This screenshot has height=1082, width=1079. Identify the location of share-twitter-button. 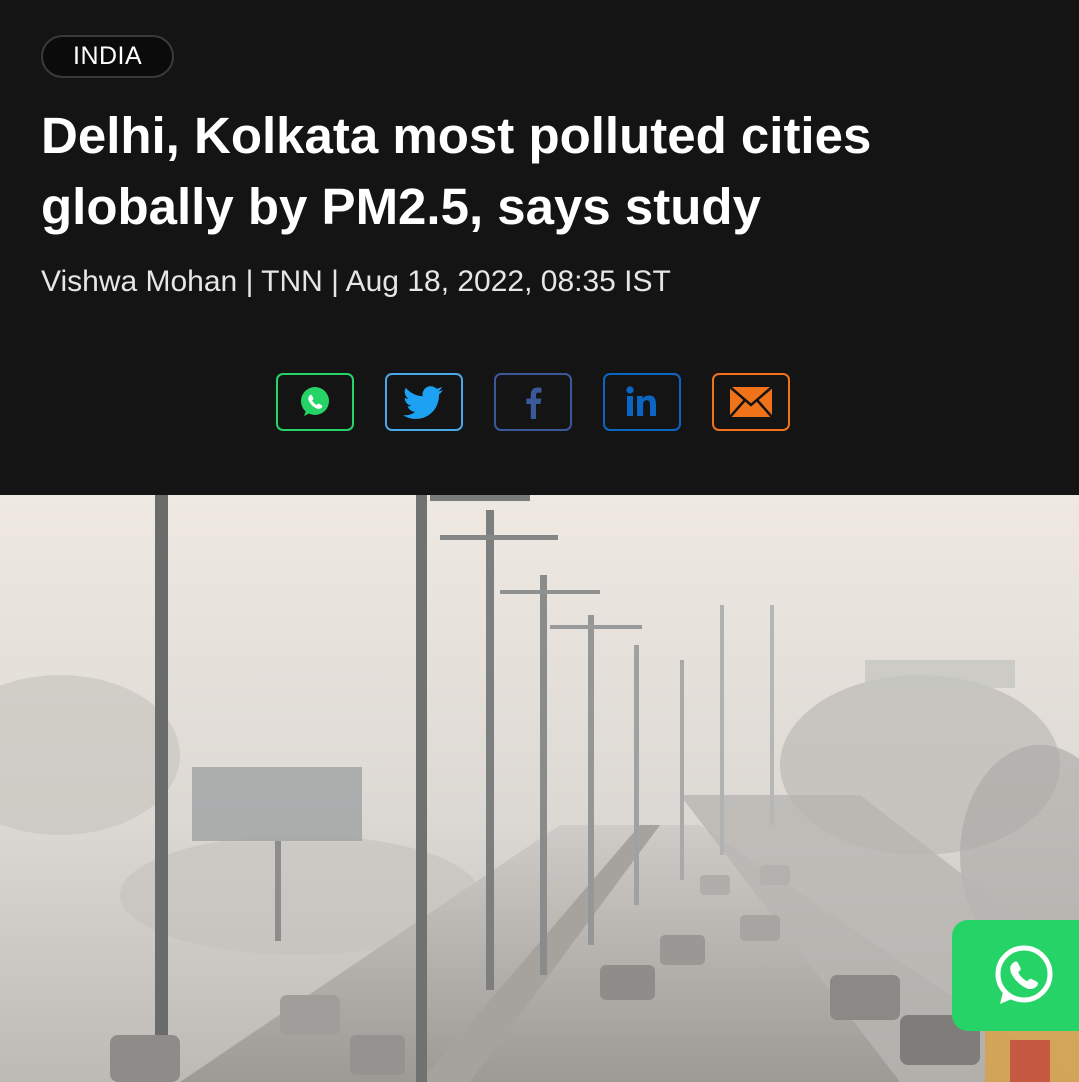
(424, 402).